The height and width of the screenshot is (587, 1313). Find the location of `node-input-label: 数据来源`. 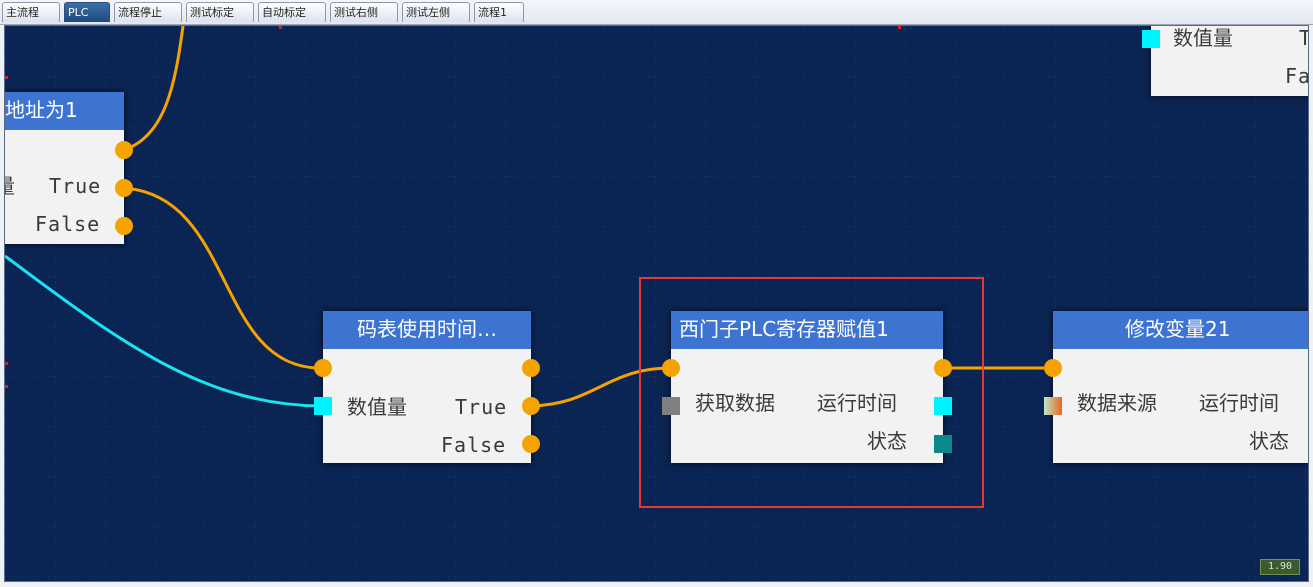

node-input-label: 数据来源 is located at coordinates (1117, 403).